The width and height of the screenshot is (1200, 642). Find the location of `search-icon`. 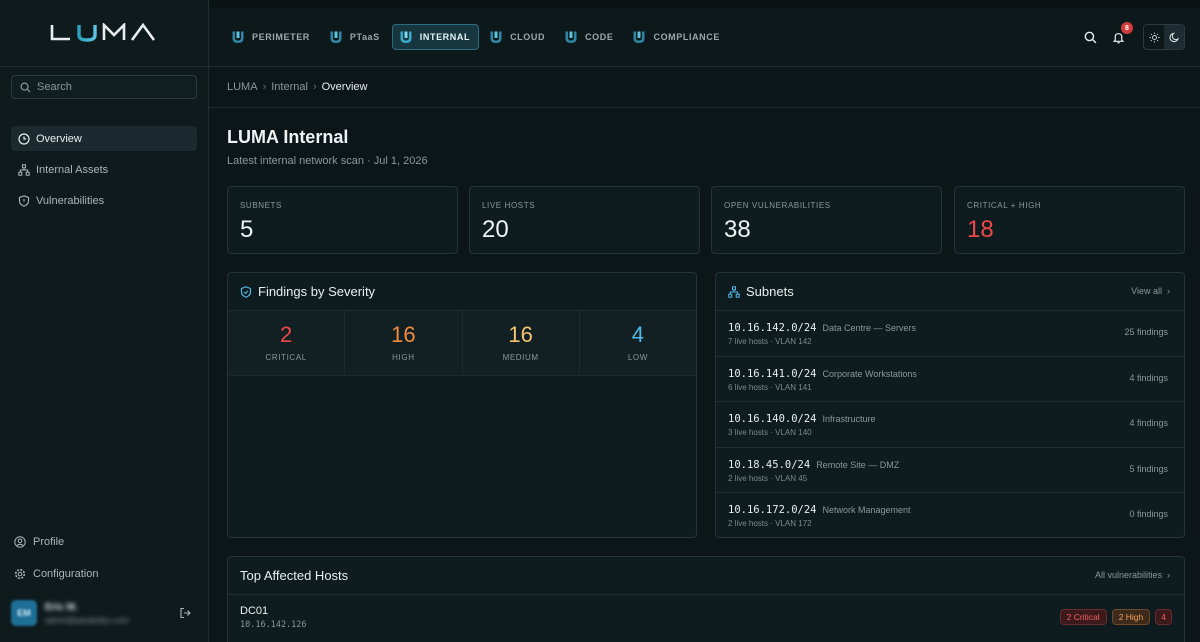

search-icon is located at coordinates (25, 87).